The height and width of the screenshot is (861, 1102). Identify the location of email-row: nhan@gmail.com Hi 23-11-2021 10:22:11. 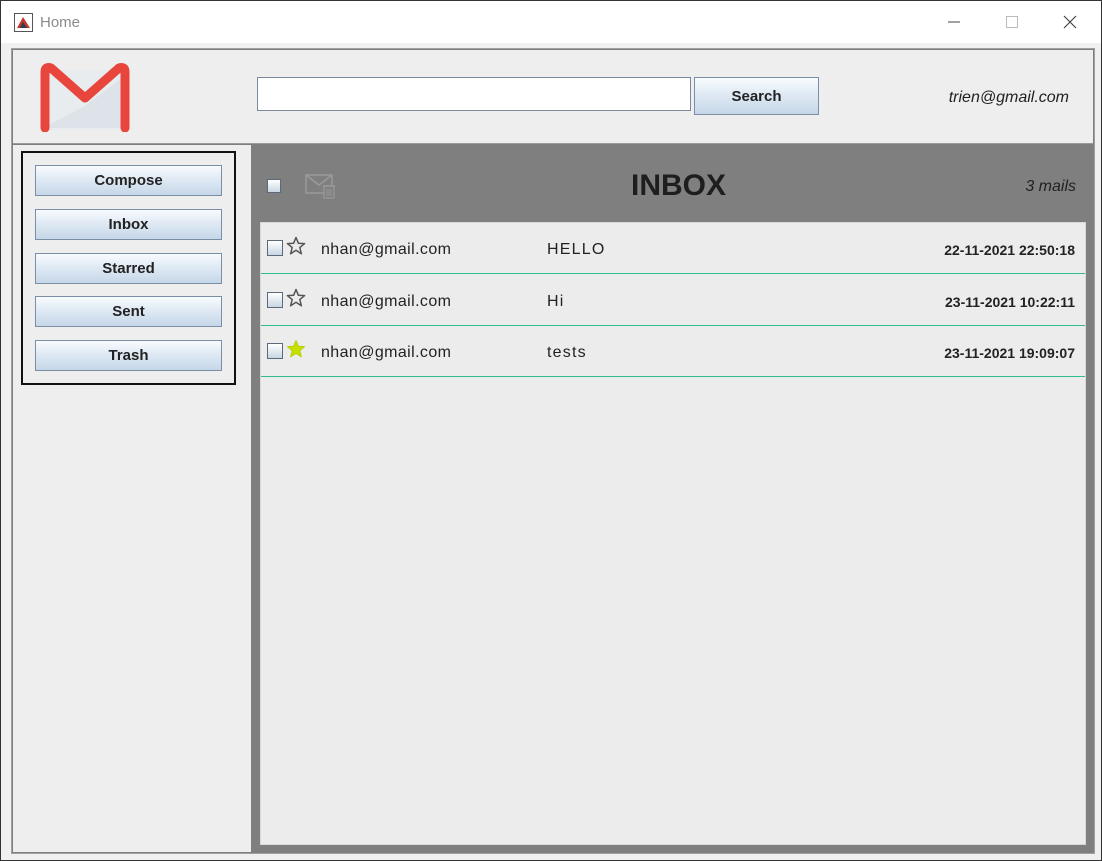
(673, 300).